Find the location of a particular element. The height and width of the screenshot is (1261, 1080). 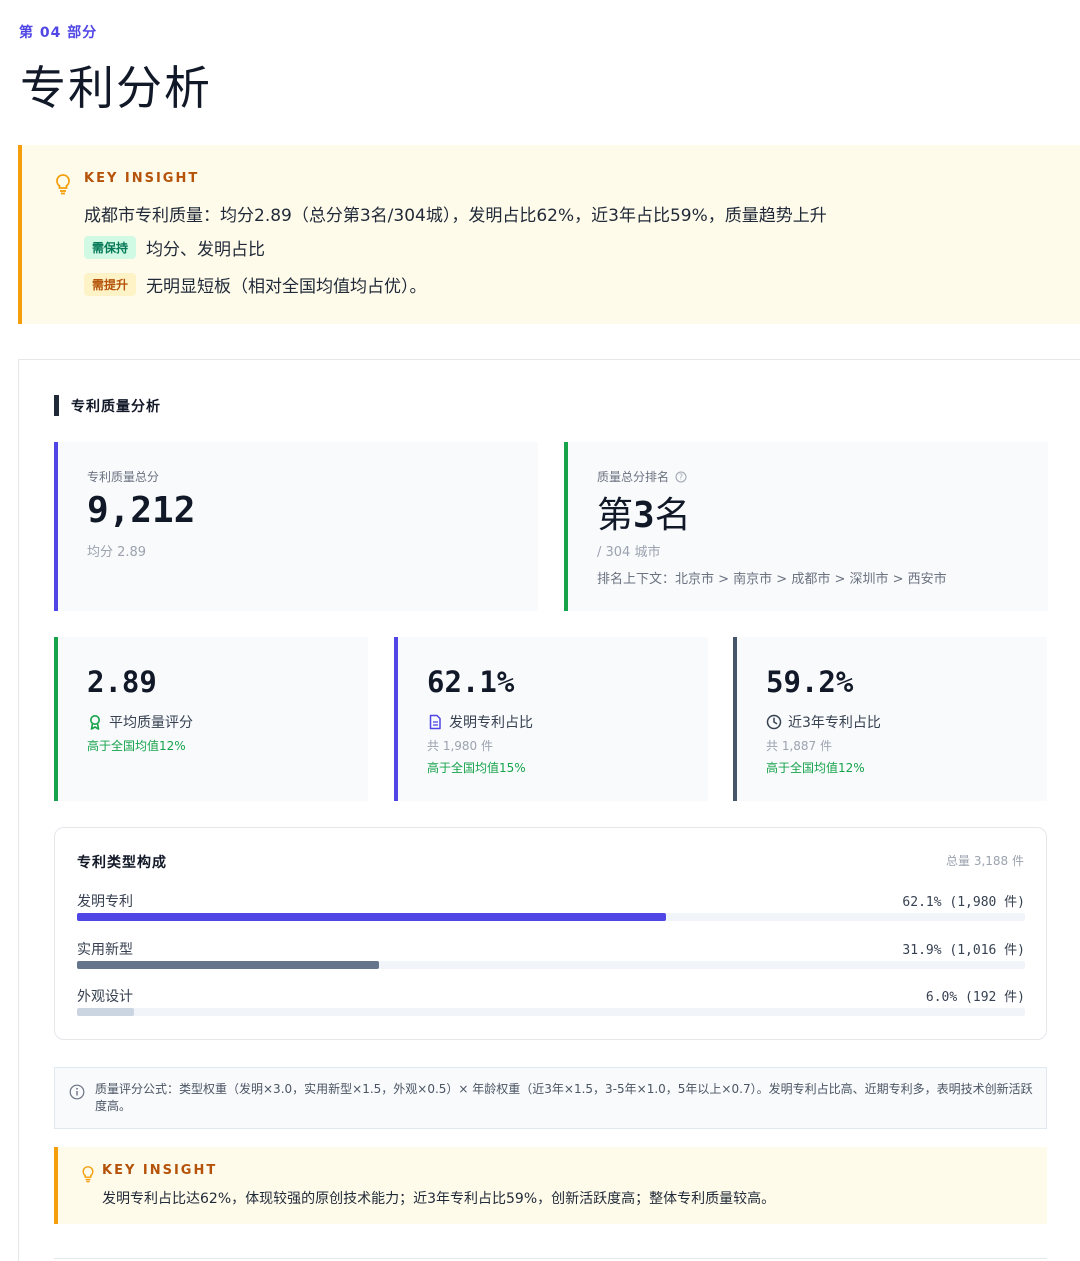

document-icon is located at coordinates (435, 722).